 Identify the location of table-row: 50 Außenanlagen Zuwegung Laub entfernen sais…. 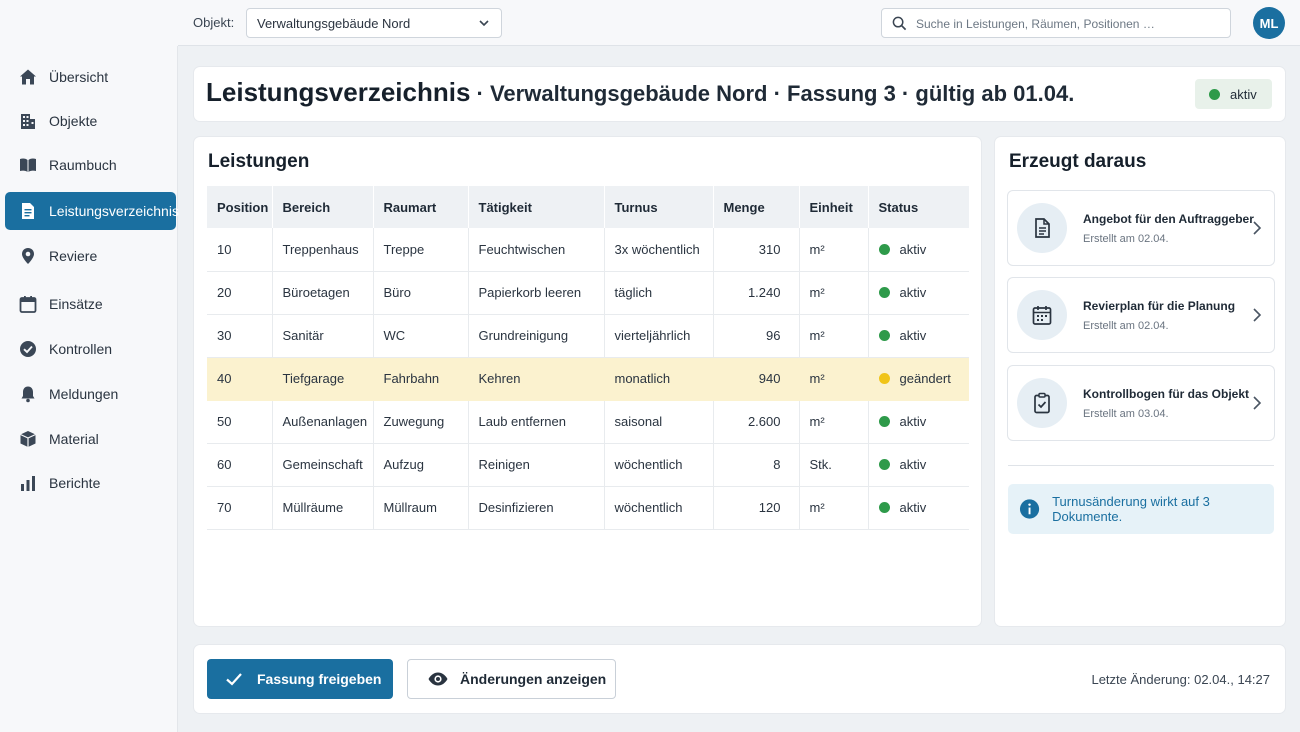
(588, 422).